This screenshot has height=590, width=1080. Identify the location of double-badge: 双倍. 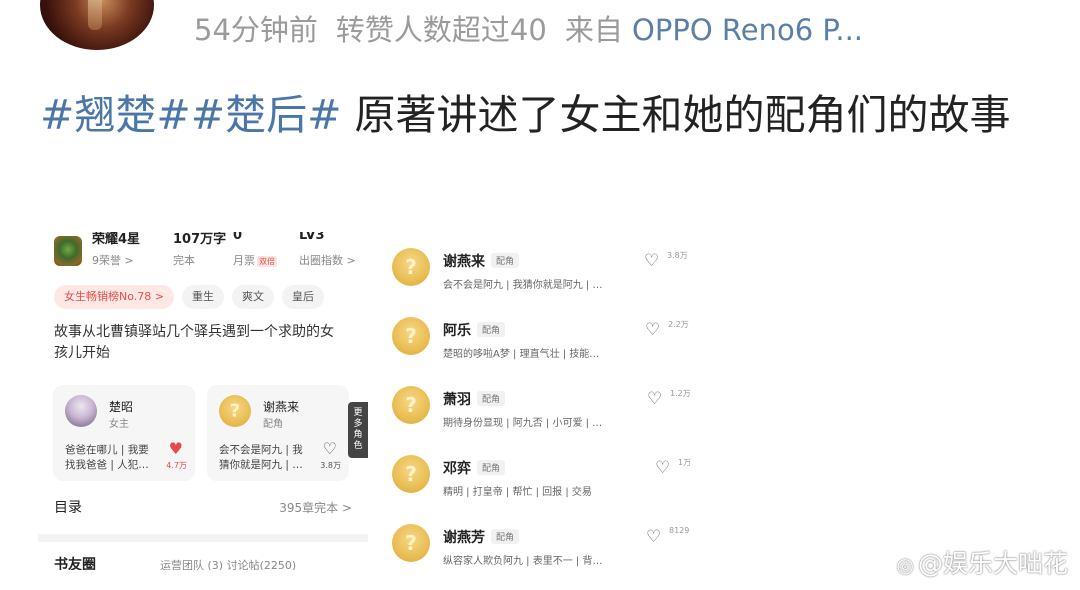
(267, 261).